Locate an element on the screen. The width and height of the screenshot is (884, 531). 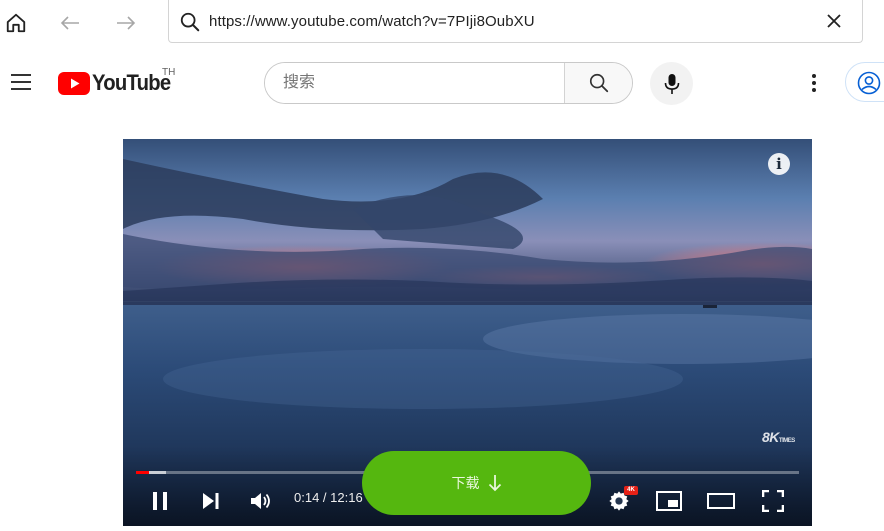
download-label: 下载 is located at coordinates (465, 483).